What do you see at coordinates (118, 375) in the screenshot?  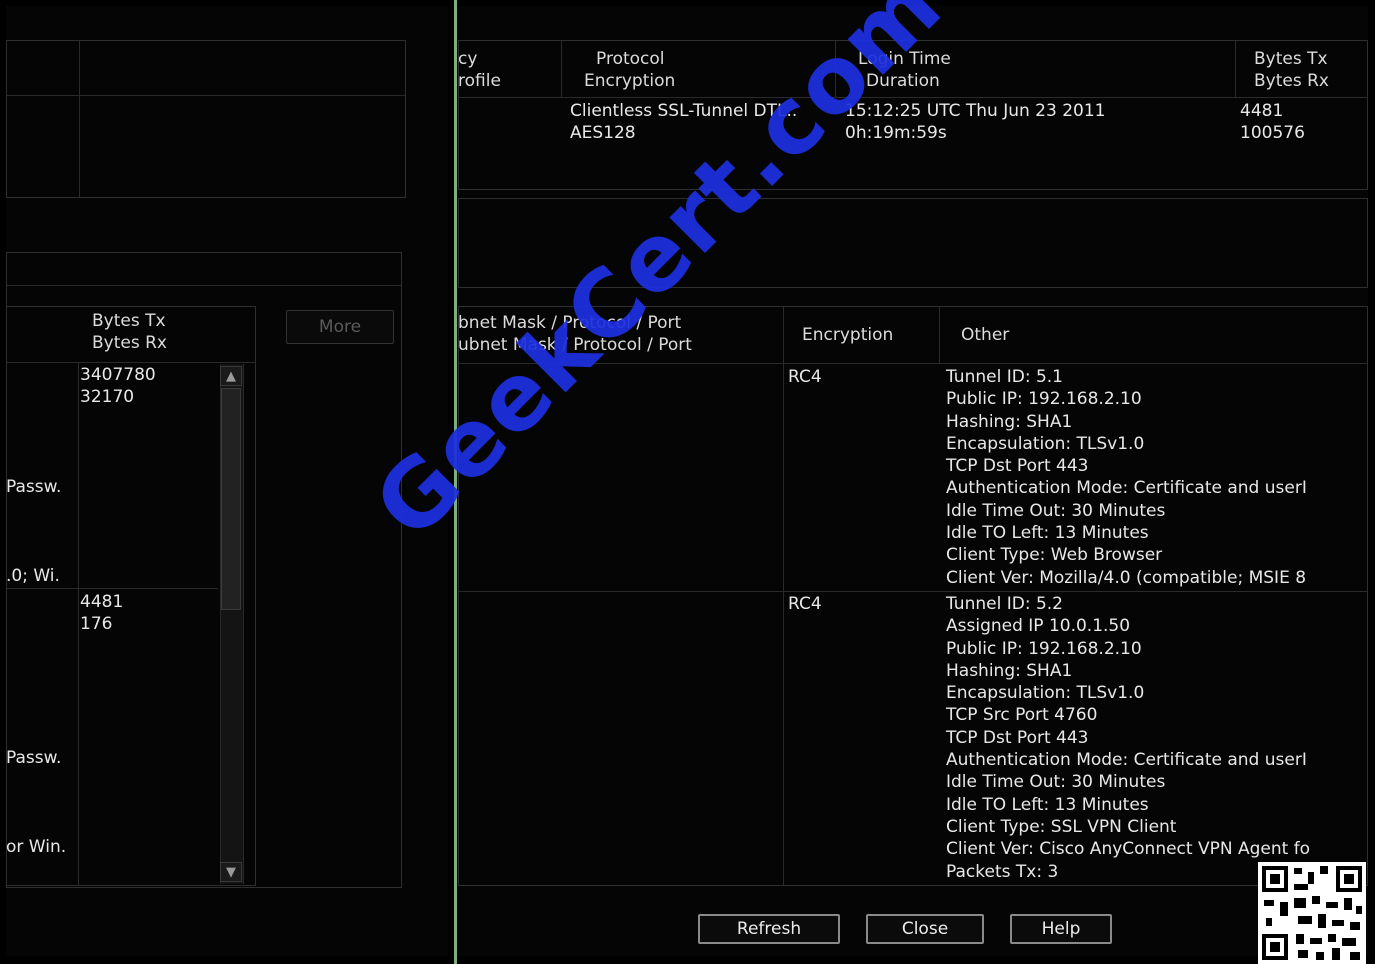 I see `bytes-tx-value: 3407780` at bounding box center [118, 375].